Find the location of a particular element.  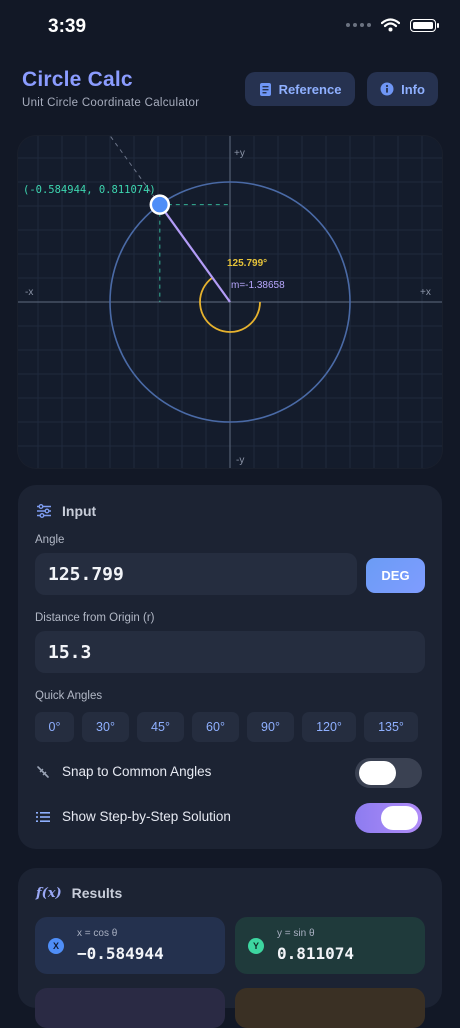

quick-angle-90: 90° is located at coordinates (270, 727).